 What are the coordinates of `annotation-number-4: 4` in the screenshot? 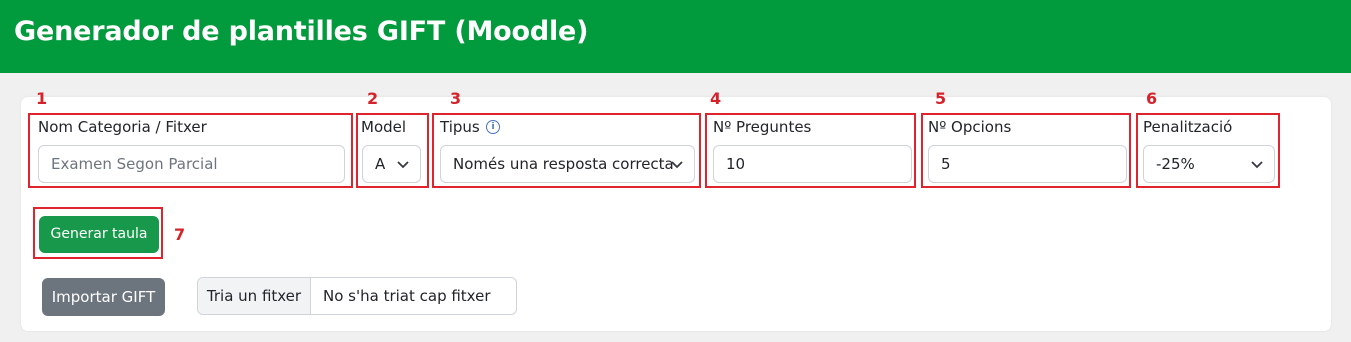 It's located at (716, 98).